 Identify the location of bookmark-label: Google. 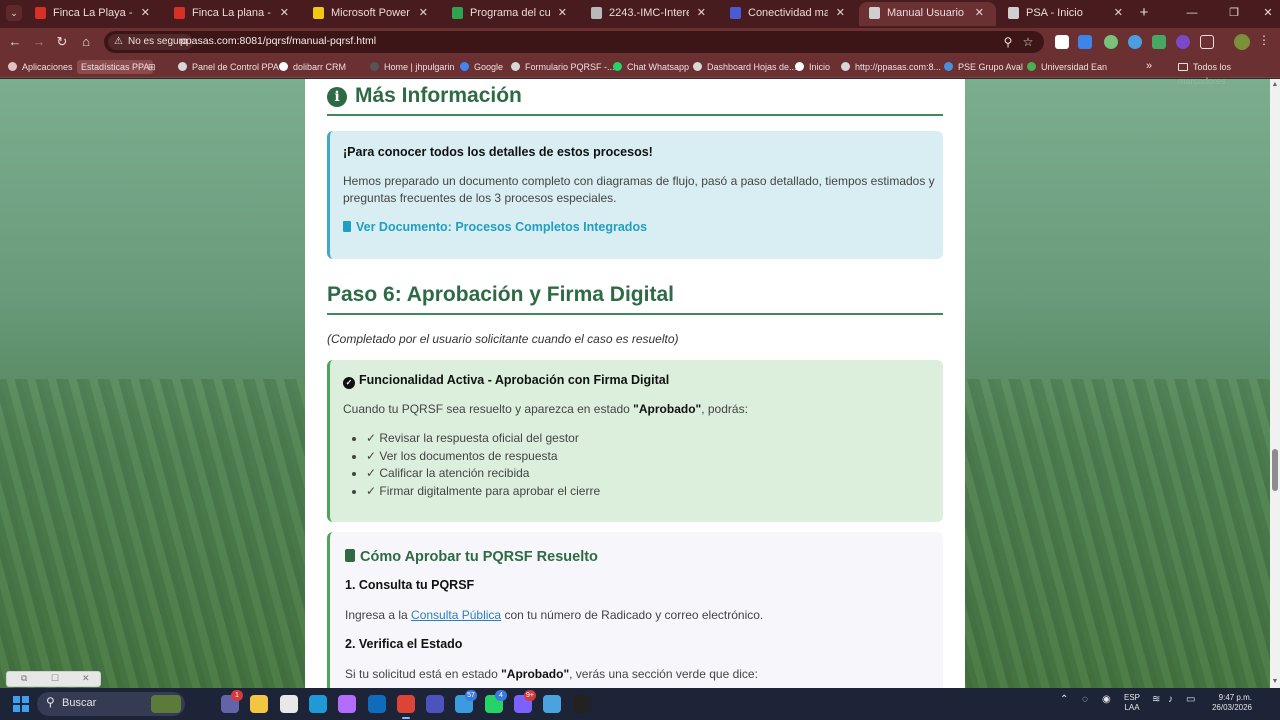
(489, 67).